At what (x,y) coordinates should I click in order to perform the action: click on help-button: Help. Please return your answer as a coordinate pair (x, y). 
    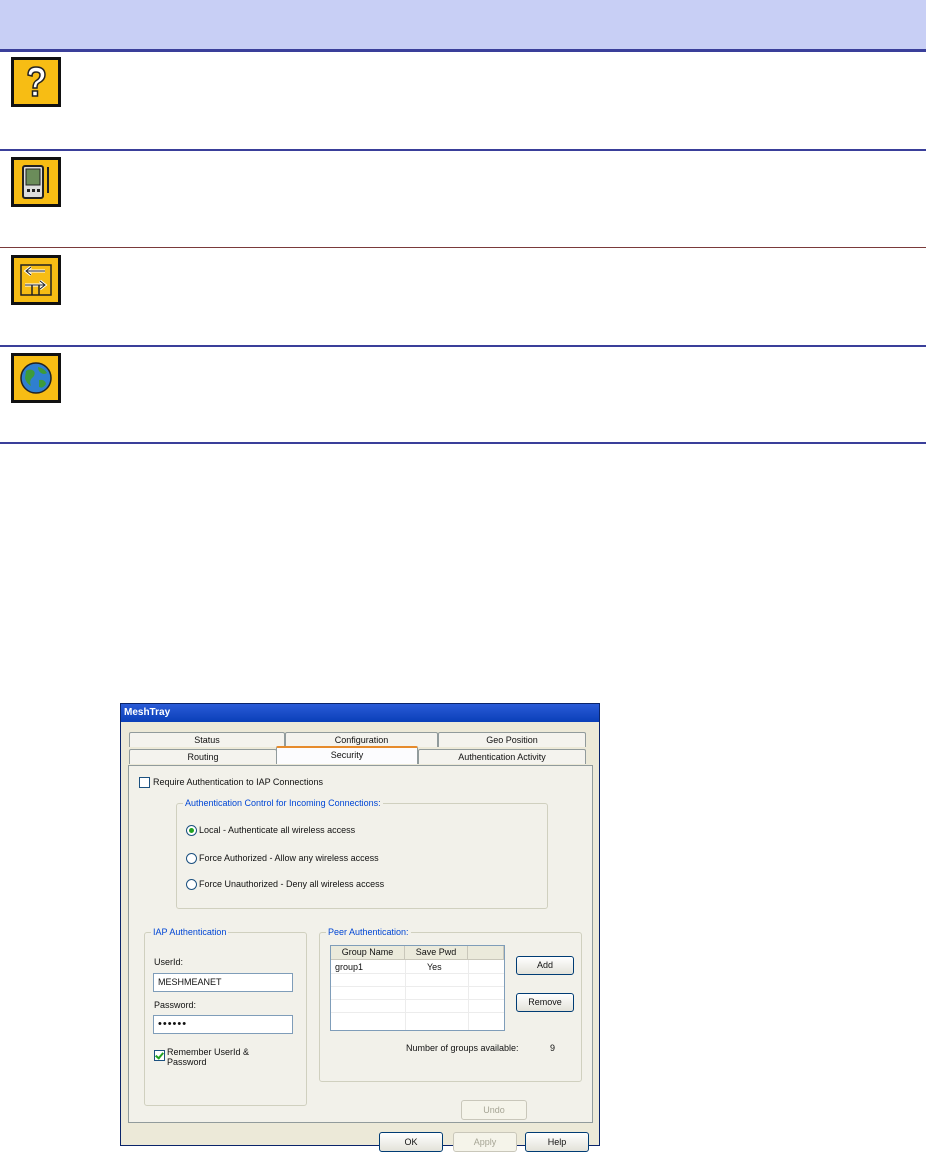
    Looking at the image, I should click on (557, 1142).